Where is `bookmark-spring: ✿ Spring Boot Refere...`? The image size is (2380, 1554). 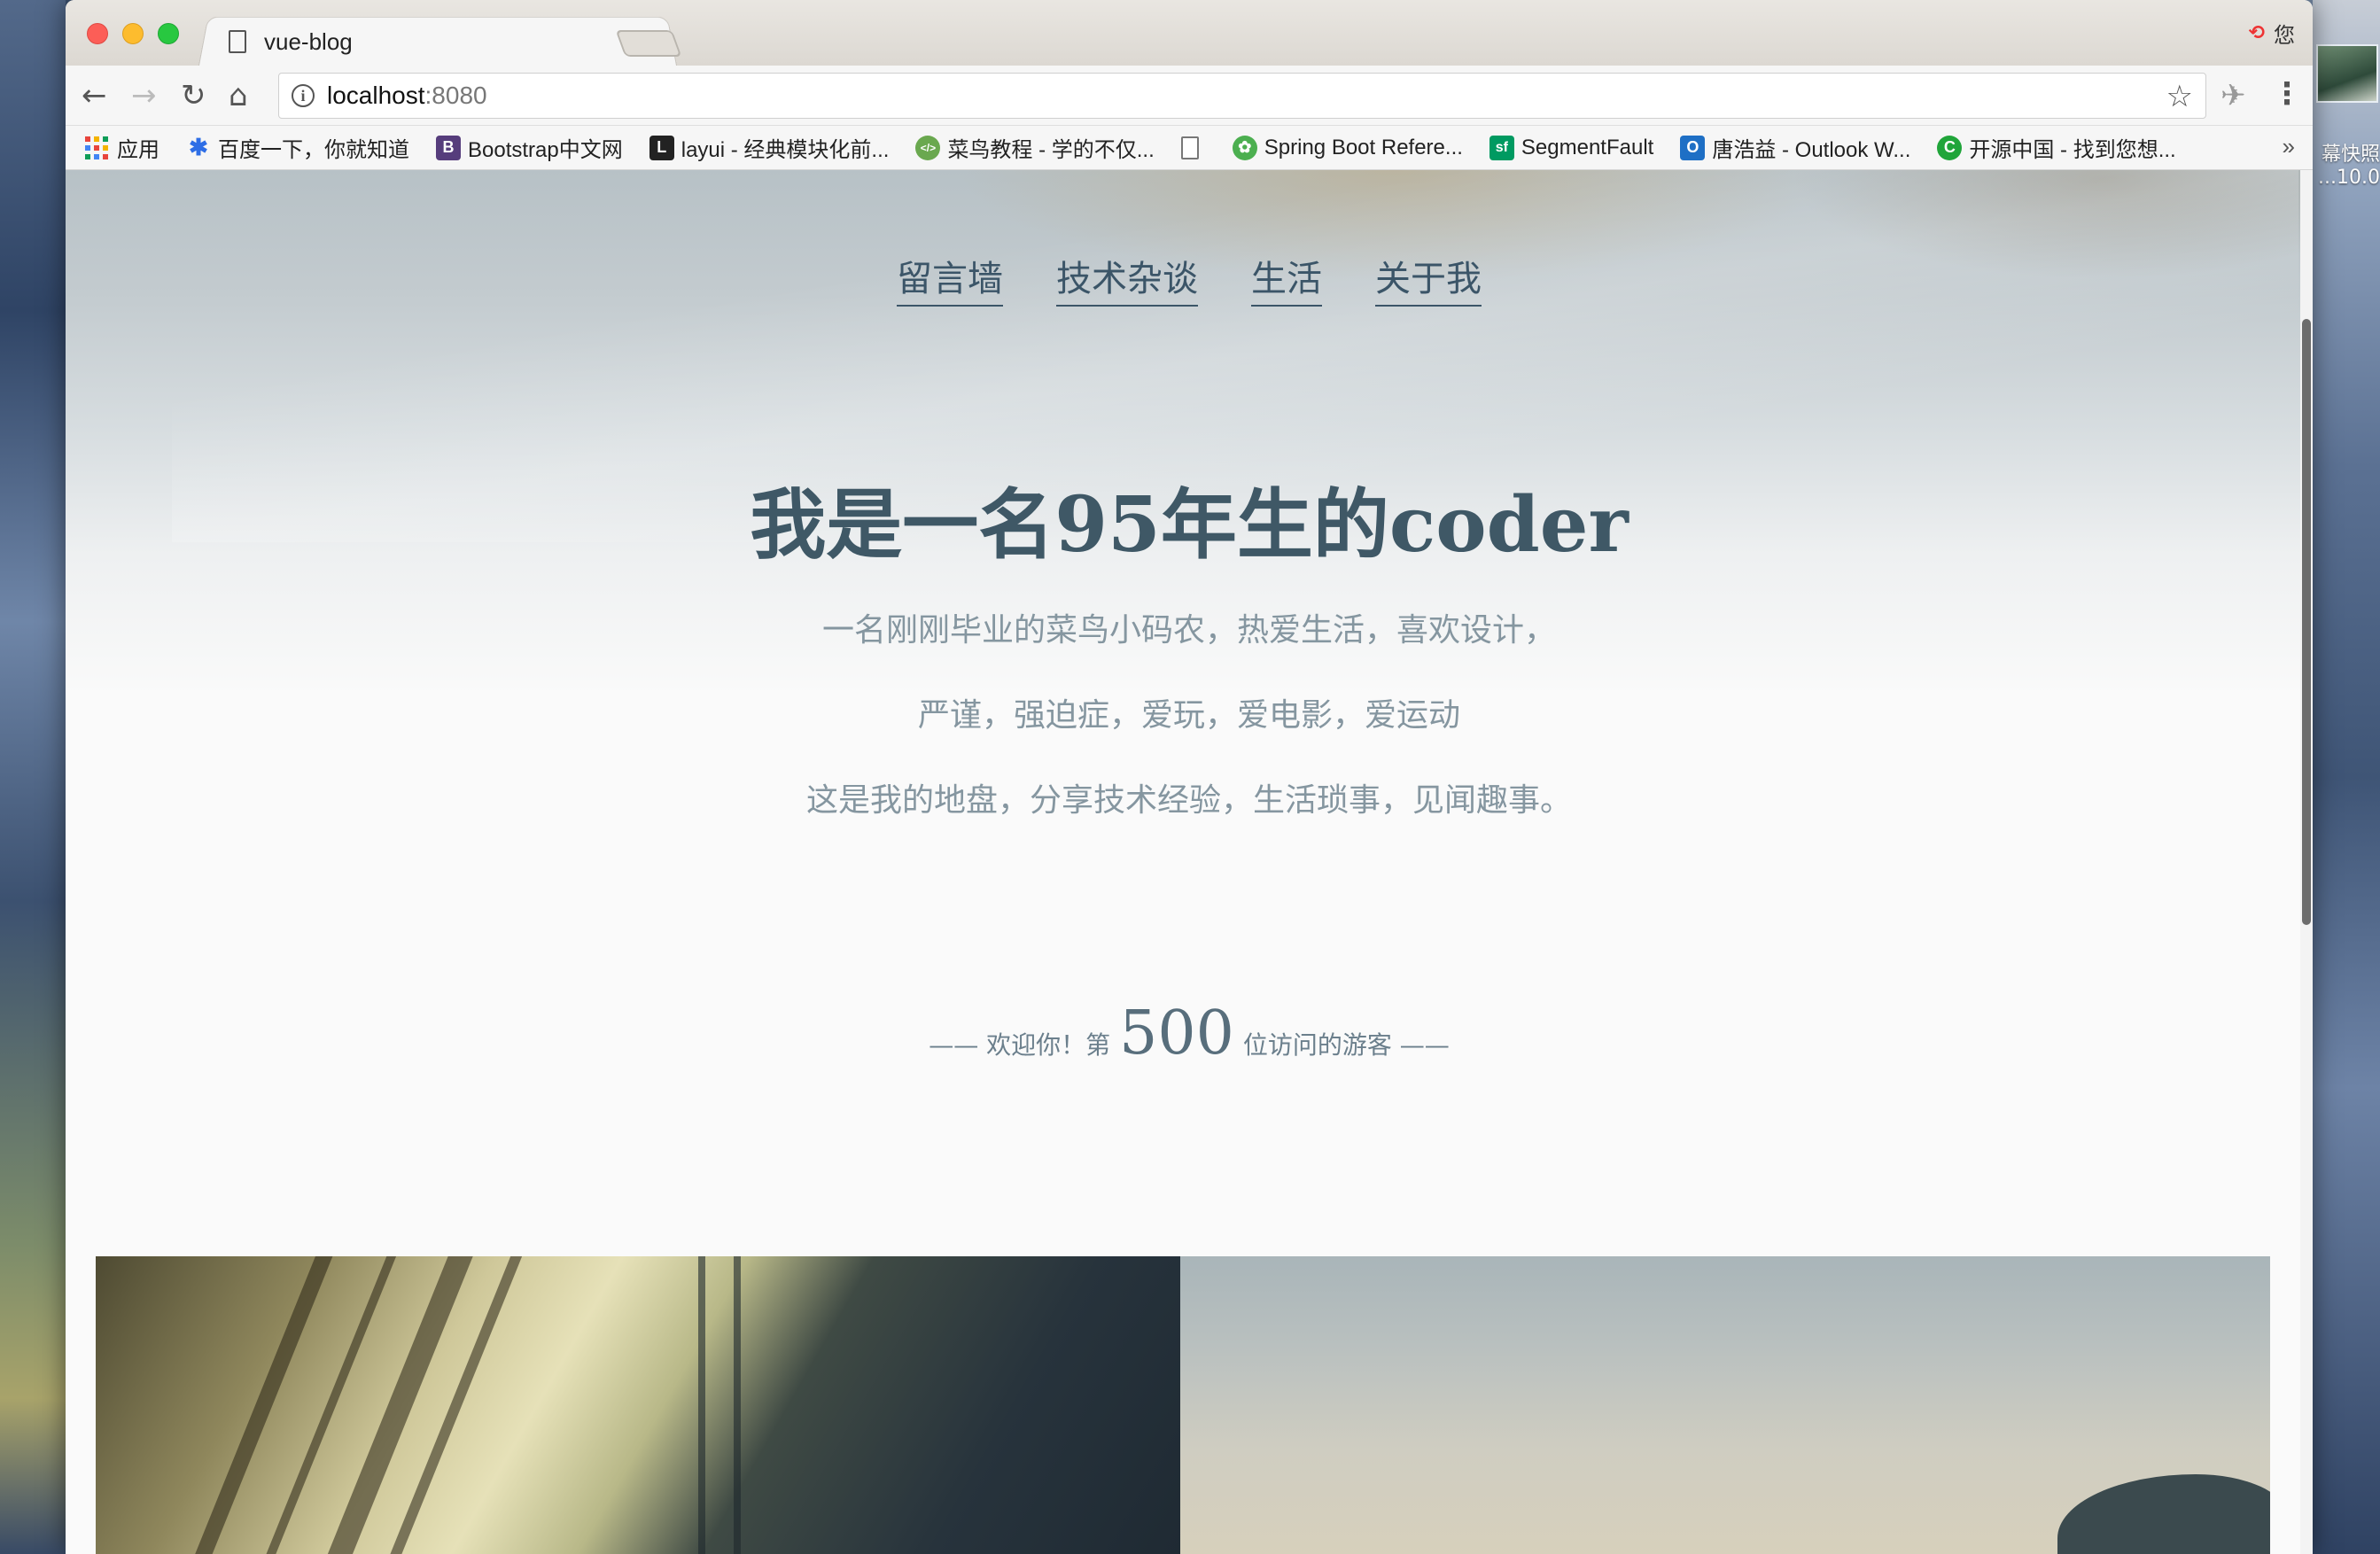 bookmark-spring: ✿ Spring Boot Refere... is located at coordinates (1347, 147).